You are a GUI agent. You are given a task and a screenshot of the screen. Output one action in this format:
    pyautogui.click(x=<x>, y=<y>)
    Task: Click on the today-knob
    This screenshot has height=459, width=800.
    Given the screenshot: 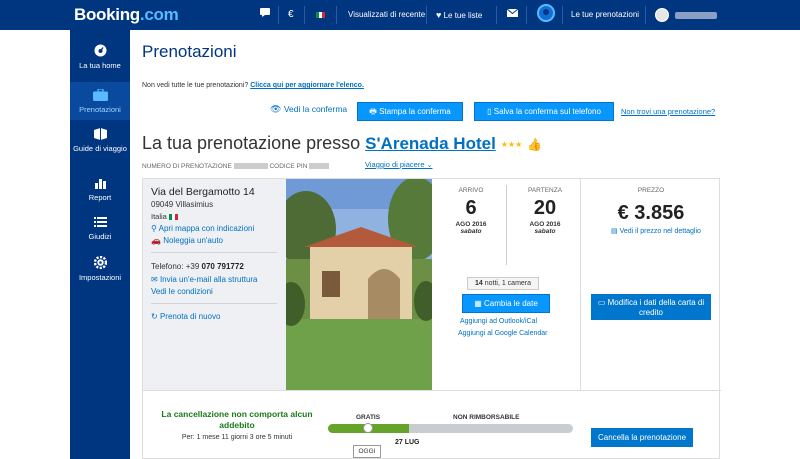 What is the action you would take?
    pyautogui.click(x=368, y=428)
    